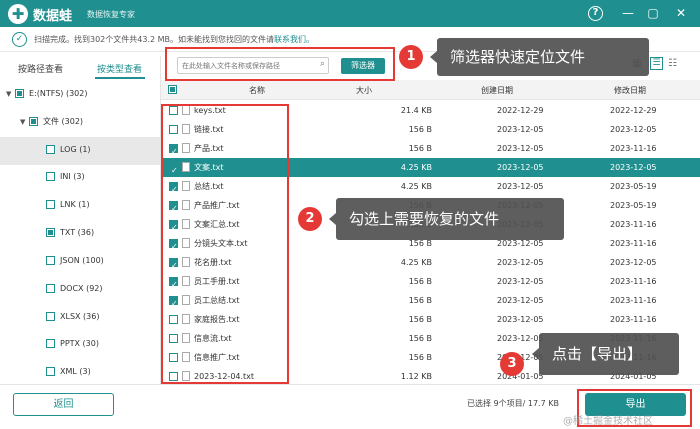 This screenshot has width=700, height=429. I want to click on tree-item-json: JSON (100), so click(75, 261).